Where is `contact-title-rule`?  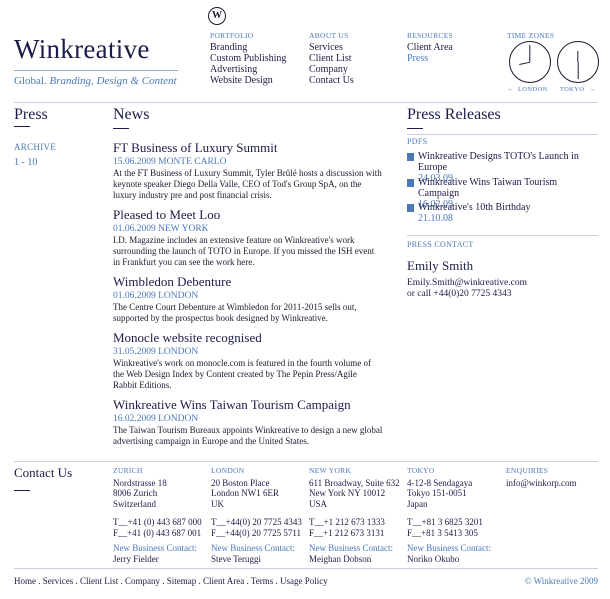 contact-title-rule is located at coordinates (22, 490).